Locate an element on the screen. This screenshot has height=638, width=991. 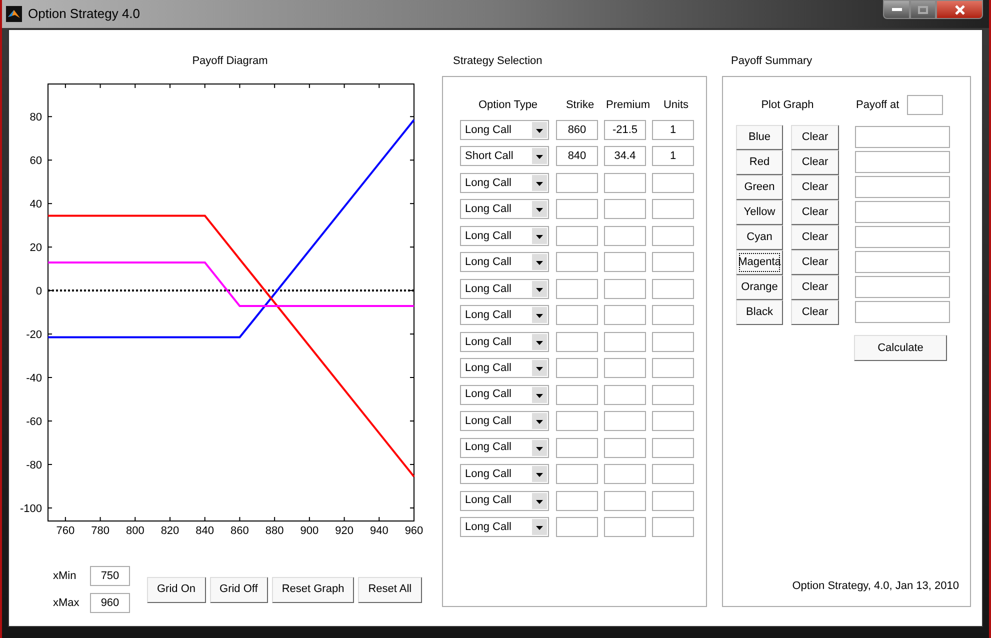
plot-color-button: Red is located at coordinates (759, 162).